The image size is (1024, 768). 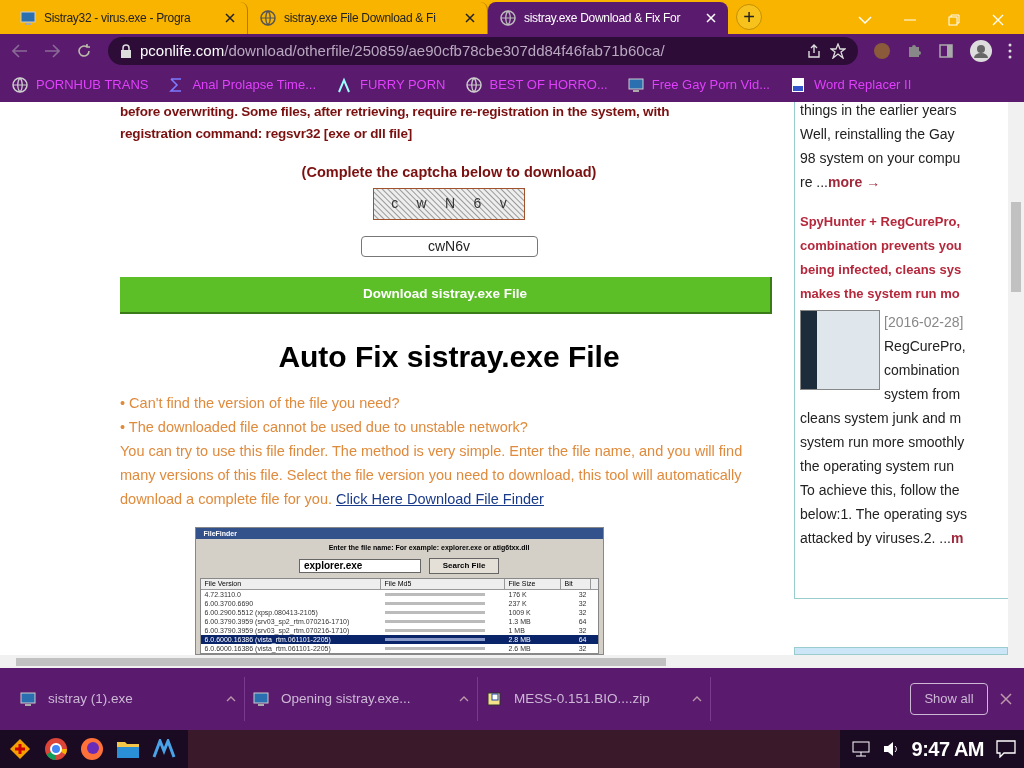 What do you see at coordinates (449, 357) in the screenshot?
I see `section-heading: Auto Fix sistray.exe File` at bounding box center [449, 357].